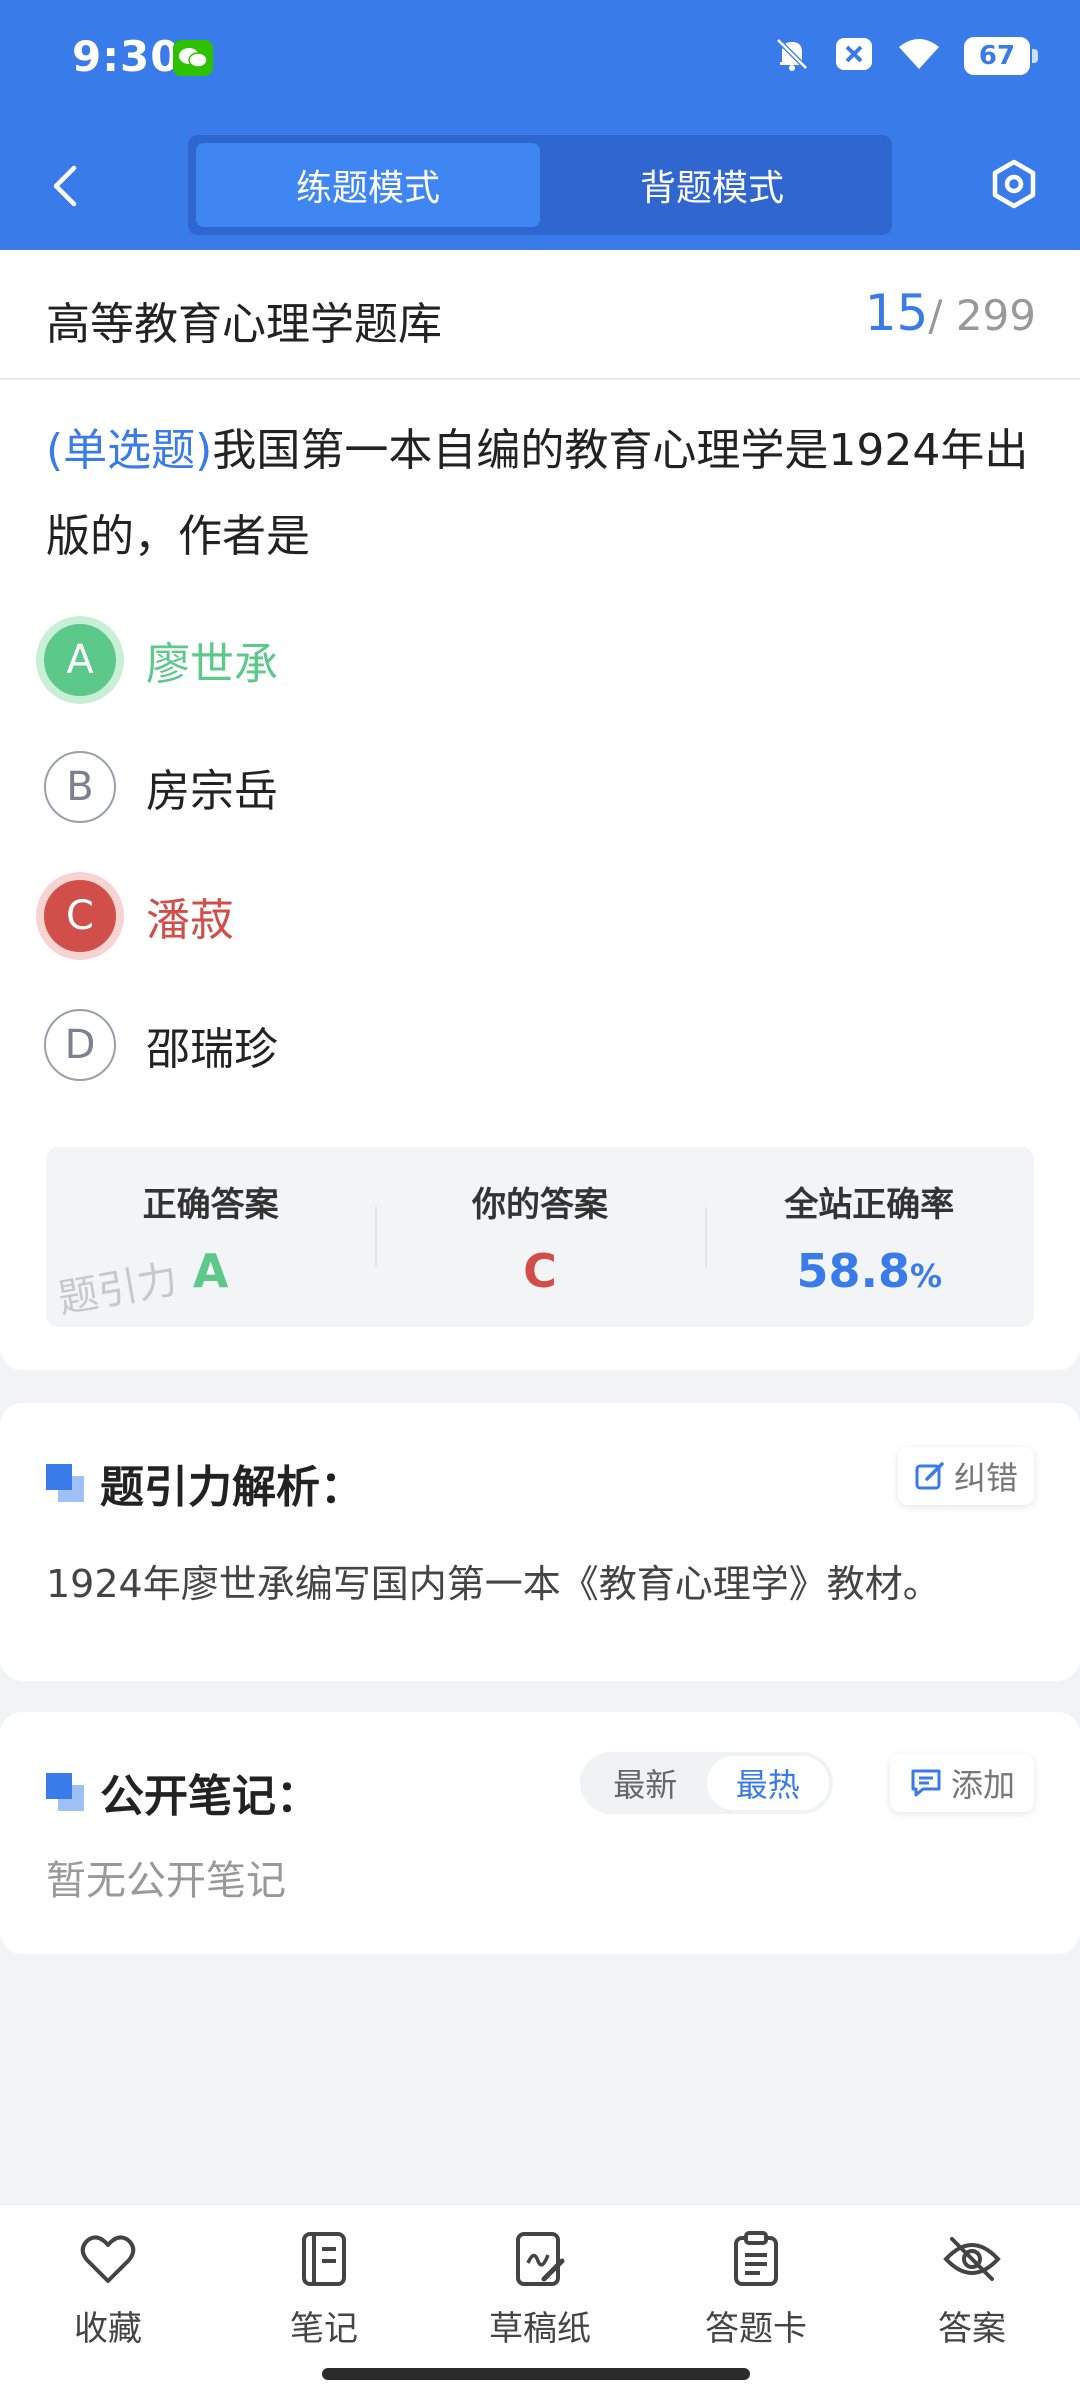 The image size is (1080, 2400). Describe the element at coordinates (244, 324) in the screenshot. I see `bank-title: 高等教育心理学题库` at that location.